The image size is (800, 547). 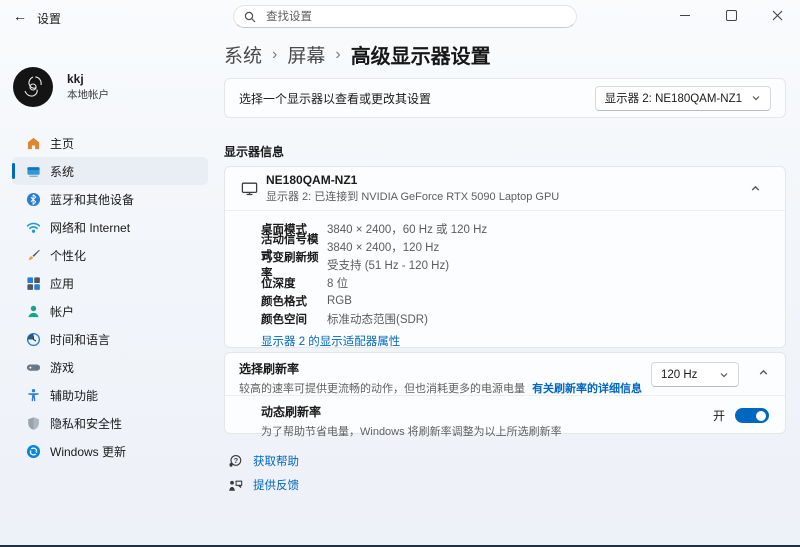 What do you see at coordinates (411, 432) in the screenshot?
I see `dynamic-refresh-rate-description: 为了帮助节省电量，Windows 将刷新率调整为以上所选刷新率` at bounding box center [411, 432].